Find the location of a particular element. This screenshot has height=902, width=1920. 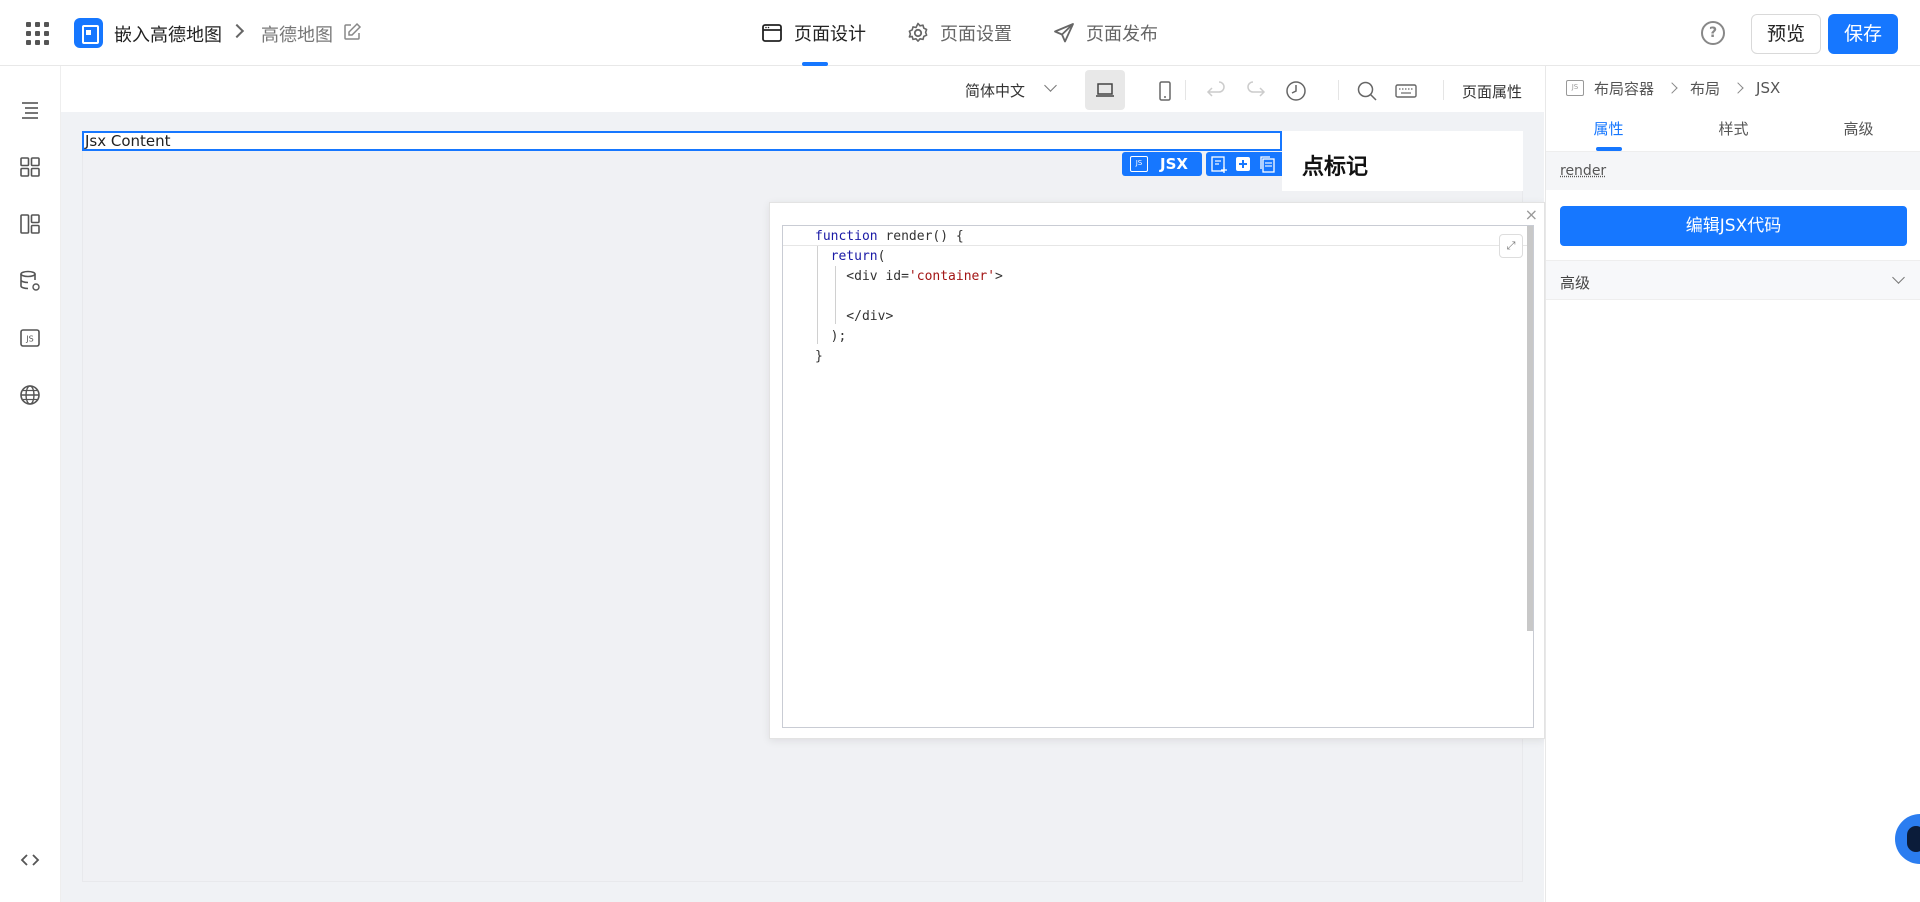

datasource-icon is located at coordinates (30, 281).